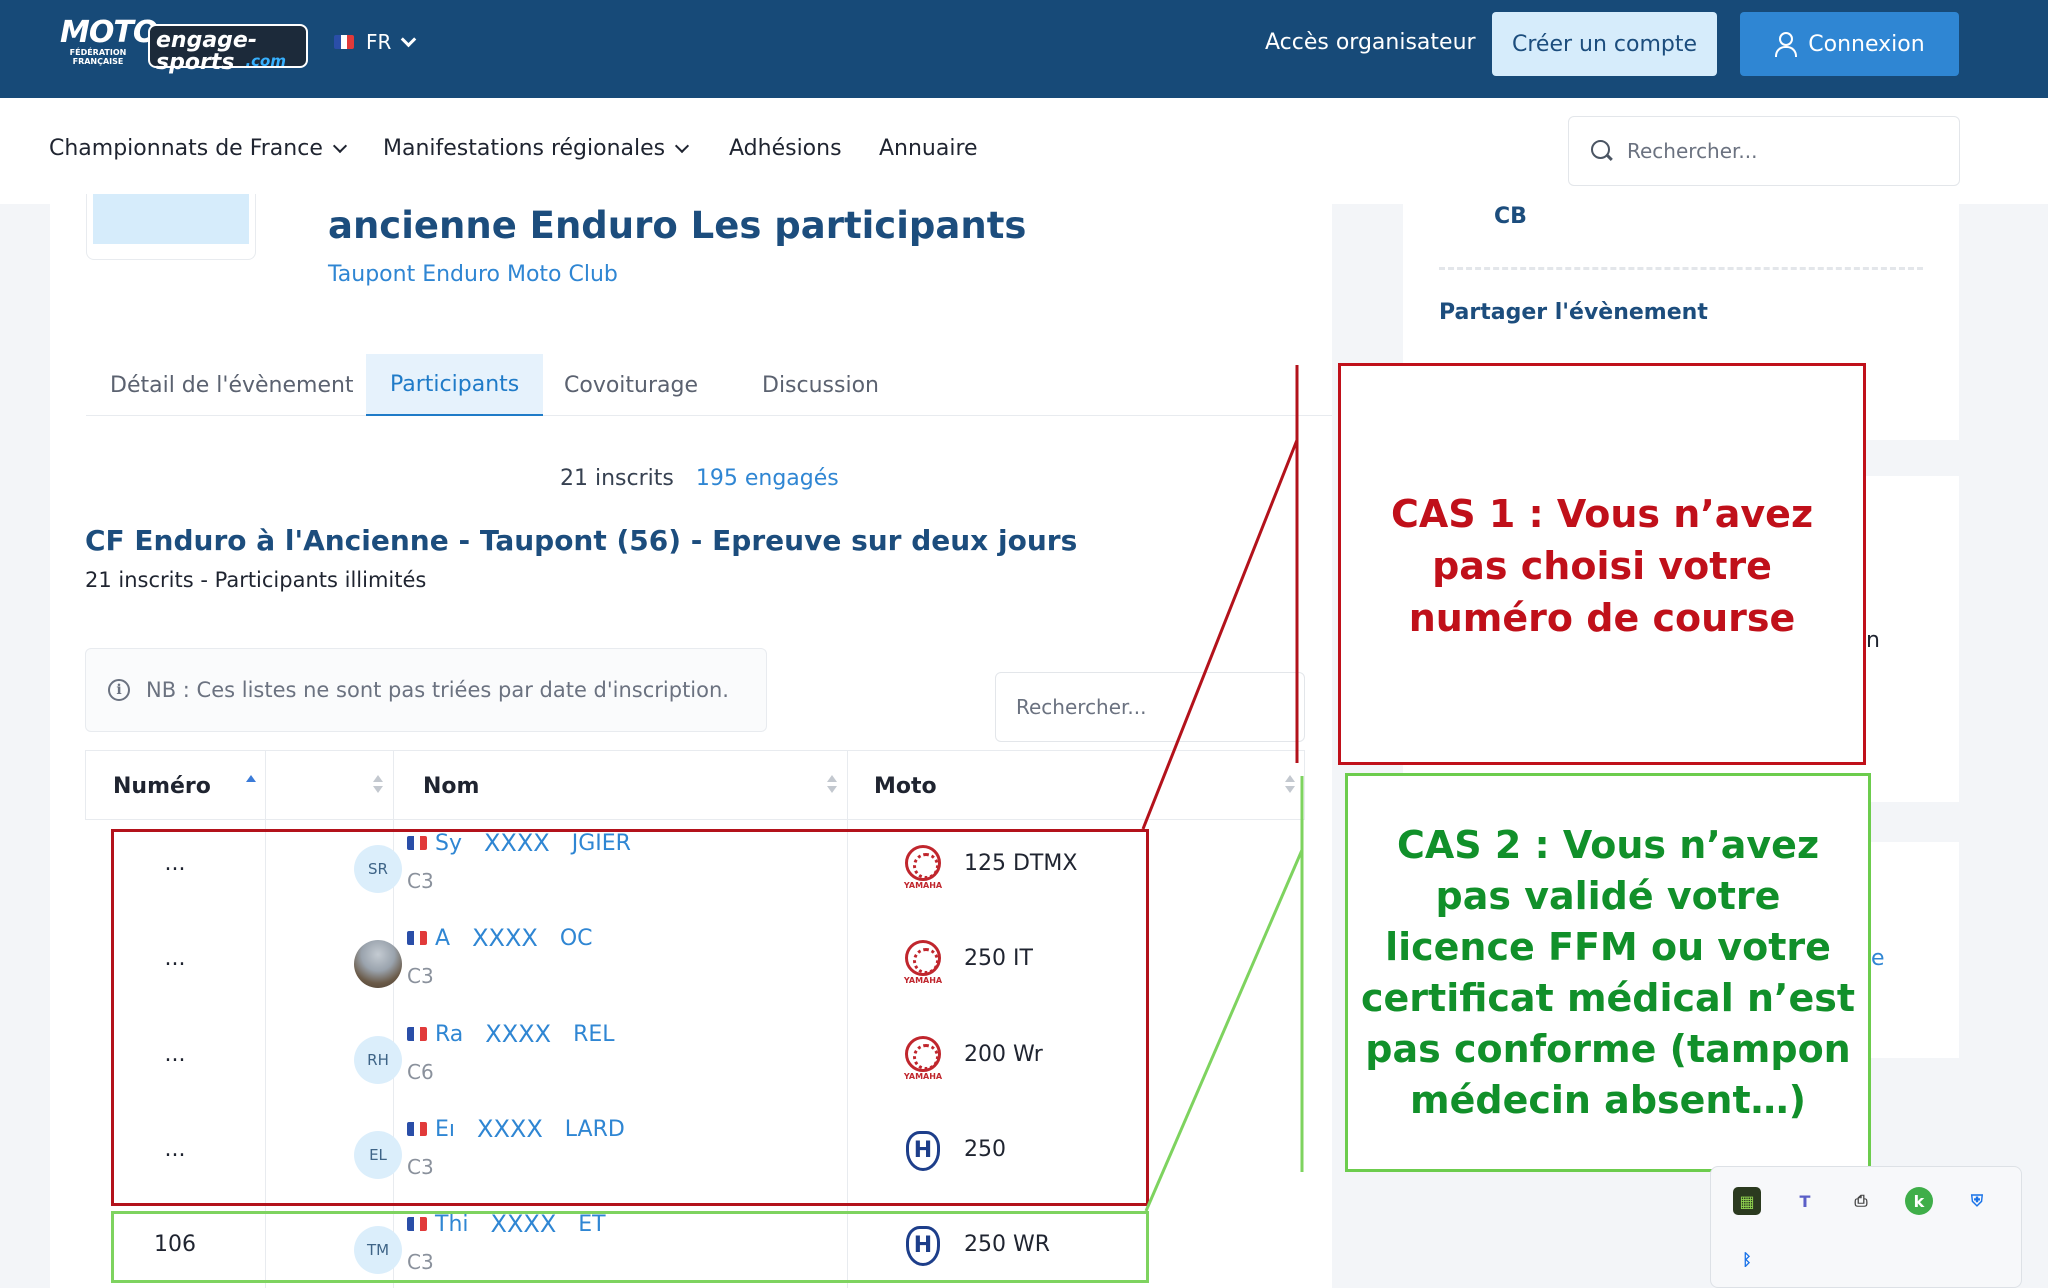 Image resolution: width=2048 pixels, height=1288 pixels. Describe the element at coordinates (631, 385) in the screenshot. I see `tab-covoiturage: Covoiturage` at that location.